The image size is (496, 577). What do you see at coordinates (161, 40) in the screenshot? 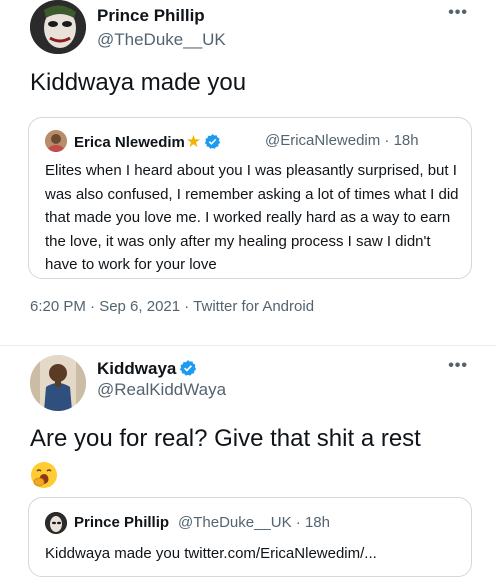
I see `handle: @TheDuke__UK` at bounding box center [161, 40].